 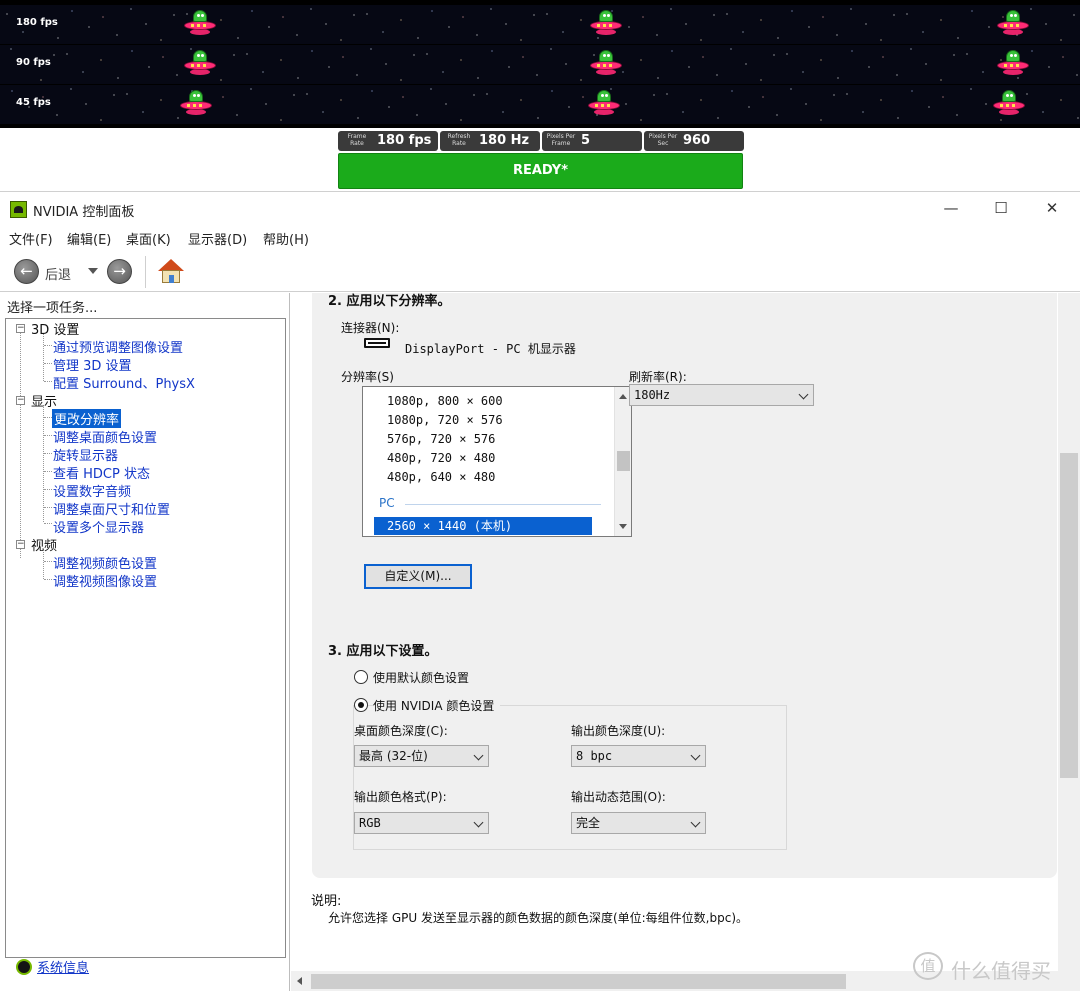 What do you see at coordinates (87, 418) in the screenshot?
I see `tree-item-change-resolution: 更改分辨率` at bounding box center [87, 418].